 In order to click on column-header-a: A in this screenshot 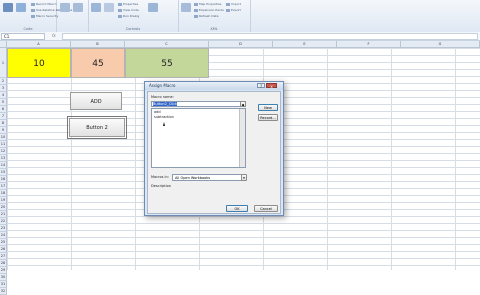, I will do `click(39, 44)`.